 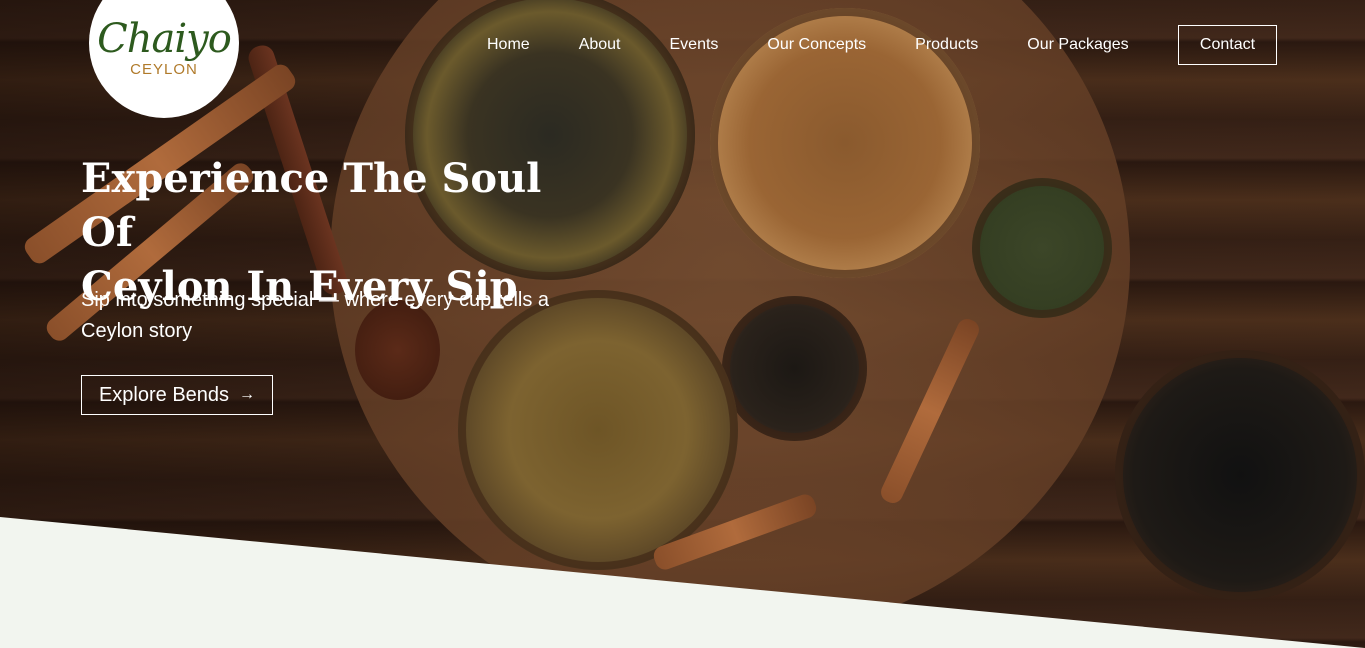 I want to click on nav-item-about: About, so click(x=600, y=45).